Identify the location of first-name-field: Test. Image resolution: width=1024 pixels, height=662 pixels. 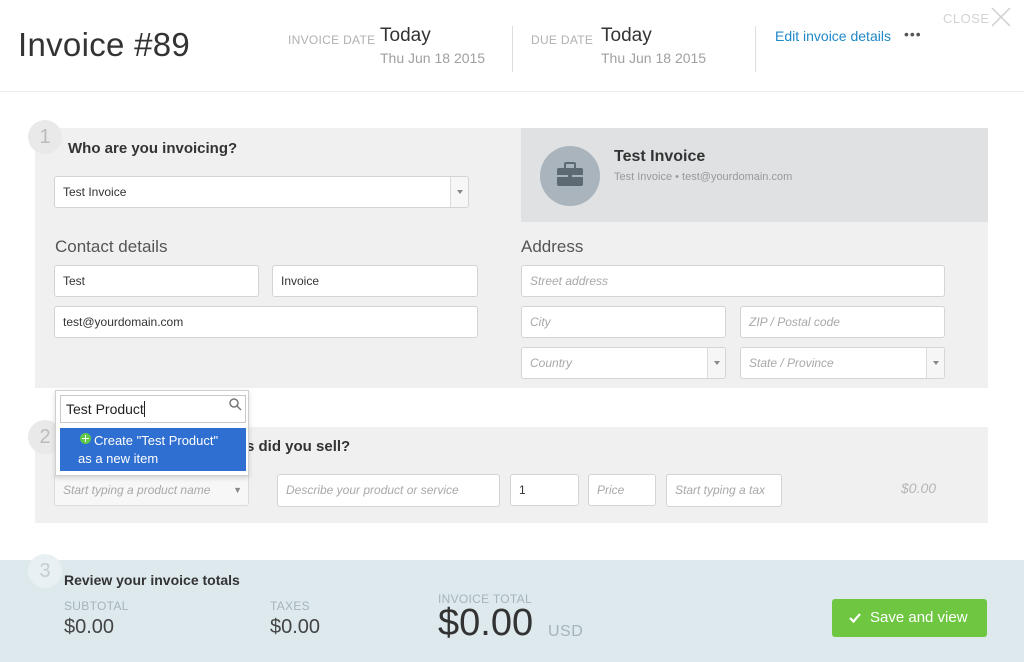
(156, 281).